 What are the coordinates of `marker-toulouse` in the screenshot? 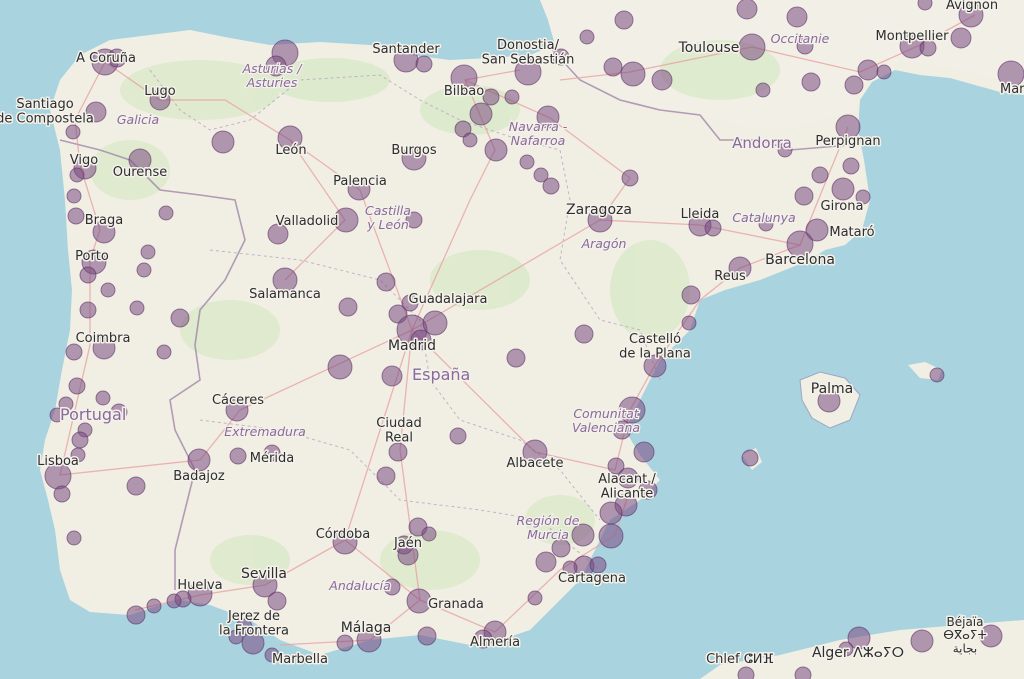 It's located at (752, 47).